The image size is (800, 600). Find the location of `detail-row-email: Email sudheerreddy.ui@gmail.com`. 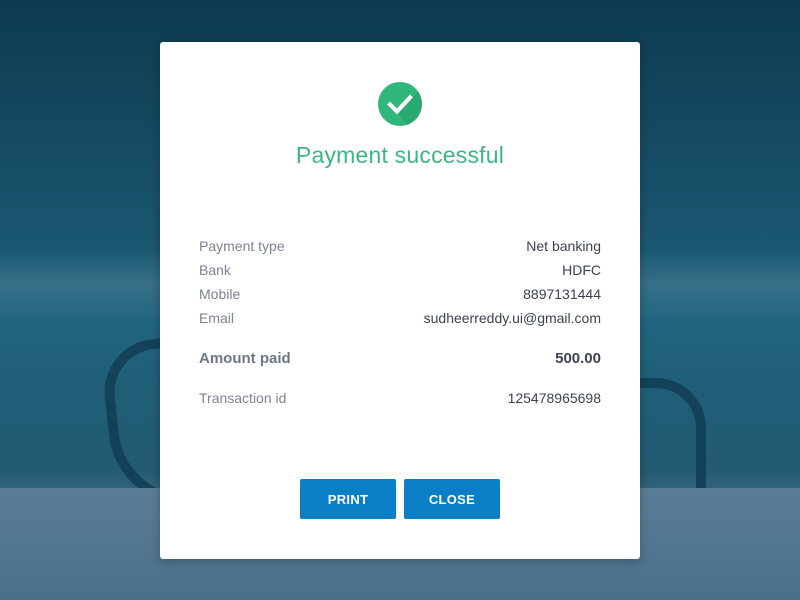

detail-row-email: Email sudheerreddy.ui@gmail.com is located at coordinates (400, 318).